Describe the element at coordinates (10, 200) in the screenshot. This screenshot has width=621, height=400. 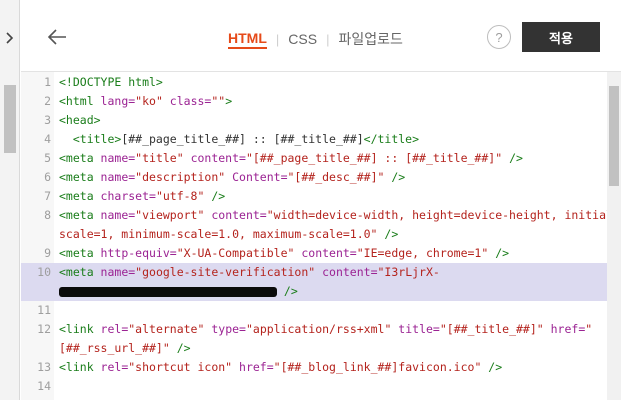
I see `left-panel-strip` at that location.